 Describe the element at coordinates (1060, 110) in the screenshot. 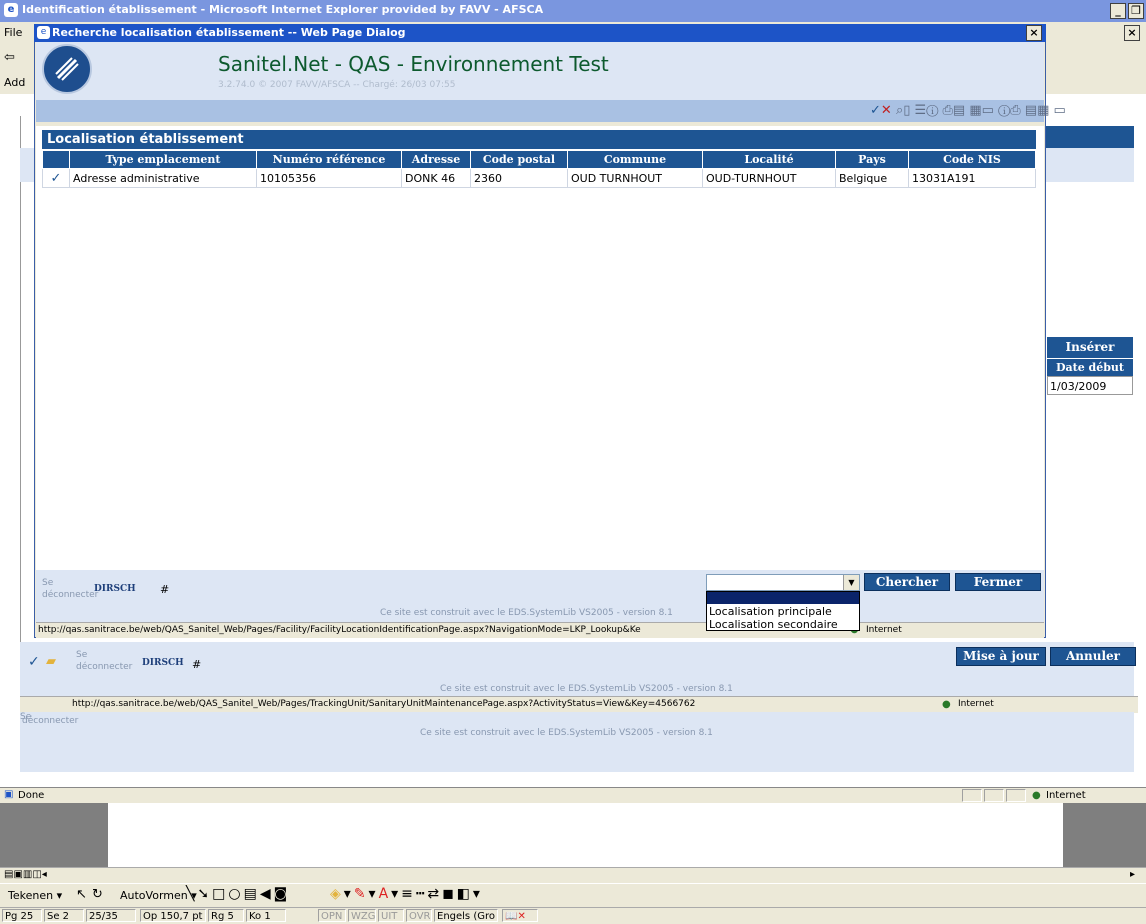

I see `window-icon-2: ▭` at that location.